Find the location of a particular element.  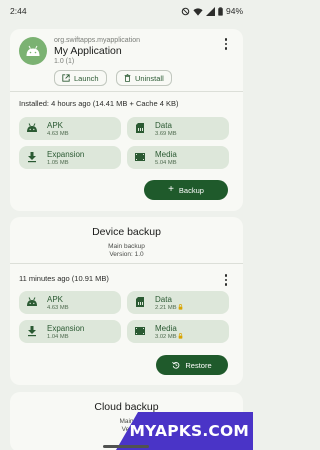

tile-size: 1.04 MB is located at coordinates (58, 337).